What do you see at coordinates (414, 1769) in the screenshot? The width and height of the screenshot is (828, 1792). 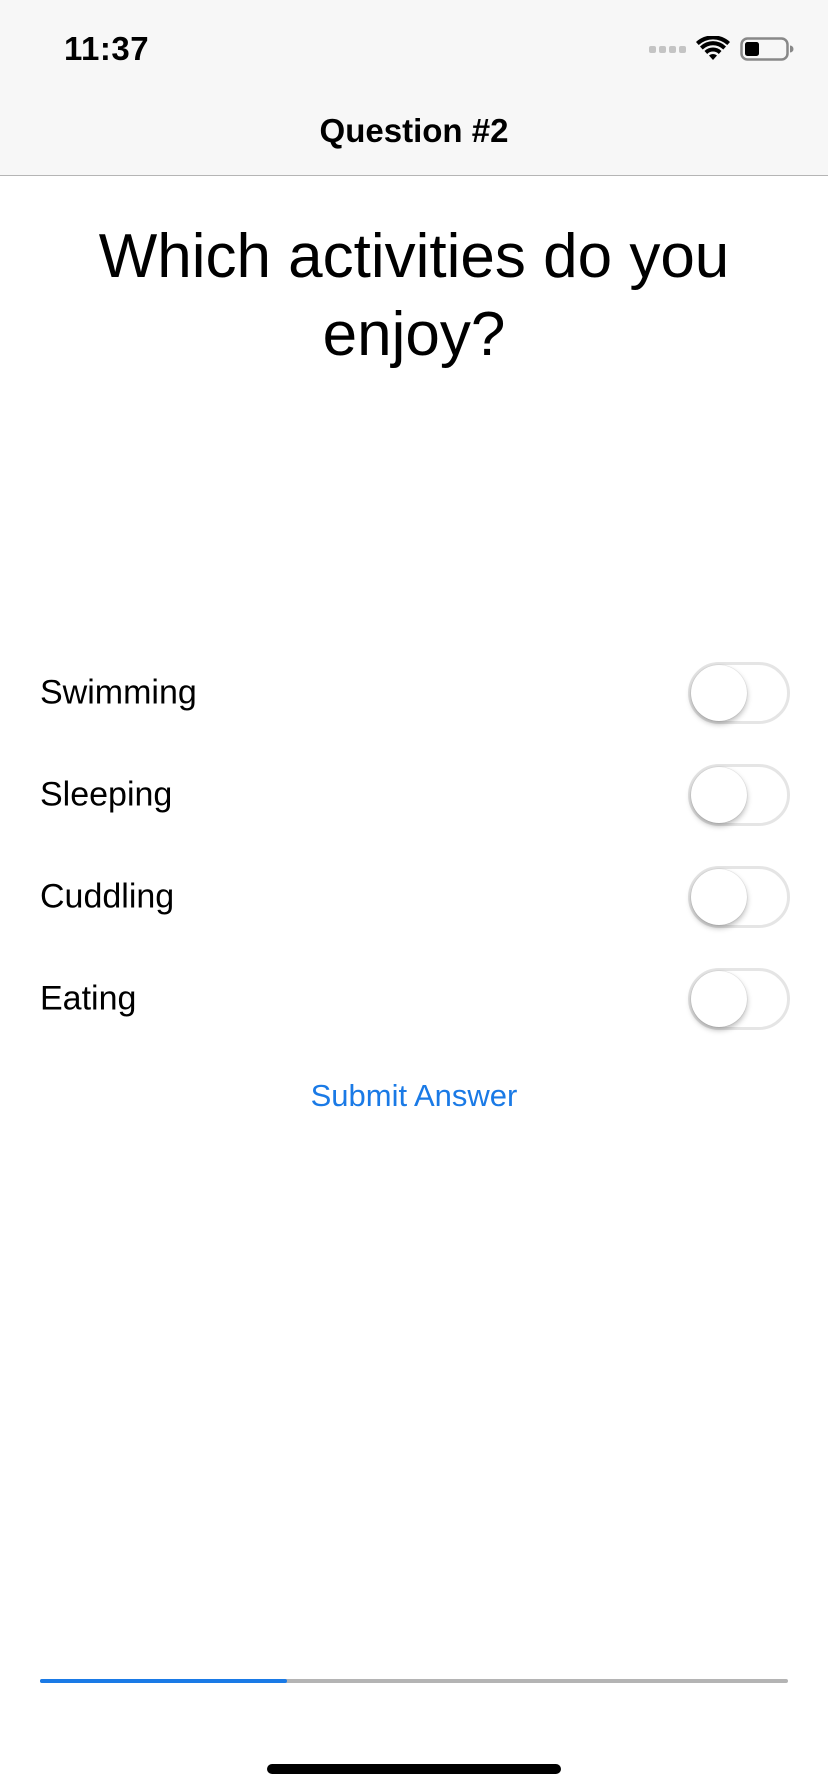 I see `home-indicator` at bounding box center [414, 1769].